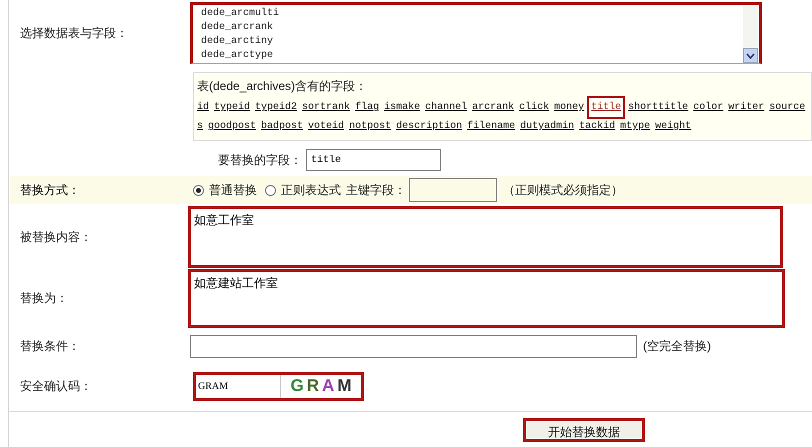 The image size is (812, 447). What do you see at coordinates (446, 107) in the screenshot?
I see `field-link: channel` at bounding box center [446, 107].